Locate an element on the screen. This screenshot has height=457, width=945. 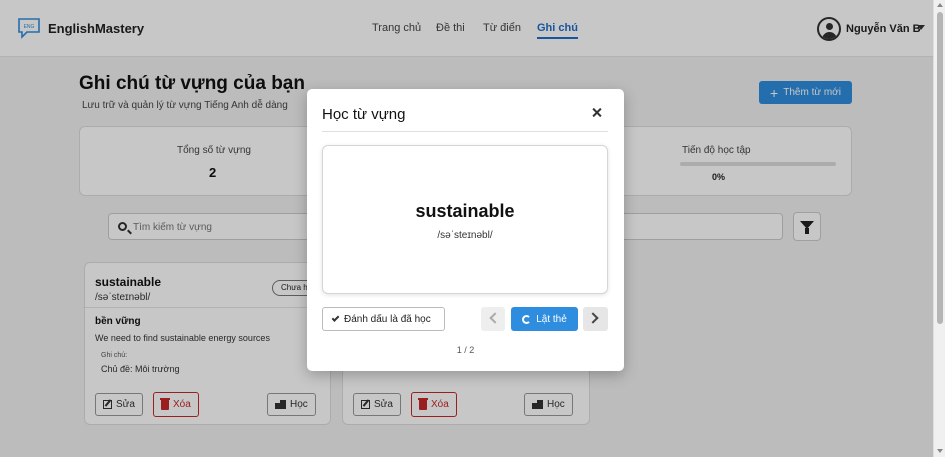
close-icon is located at coordinates (597, 113).